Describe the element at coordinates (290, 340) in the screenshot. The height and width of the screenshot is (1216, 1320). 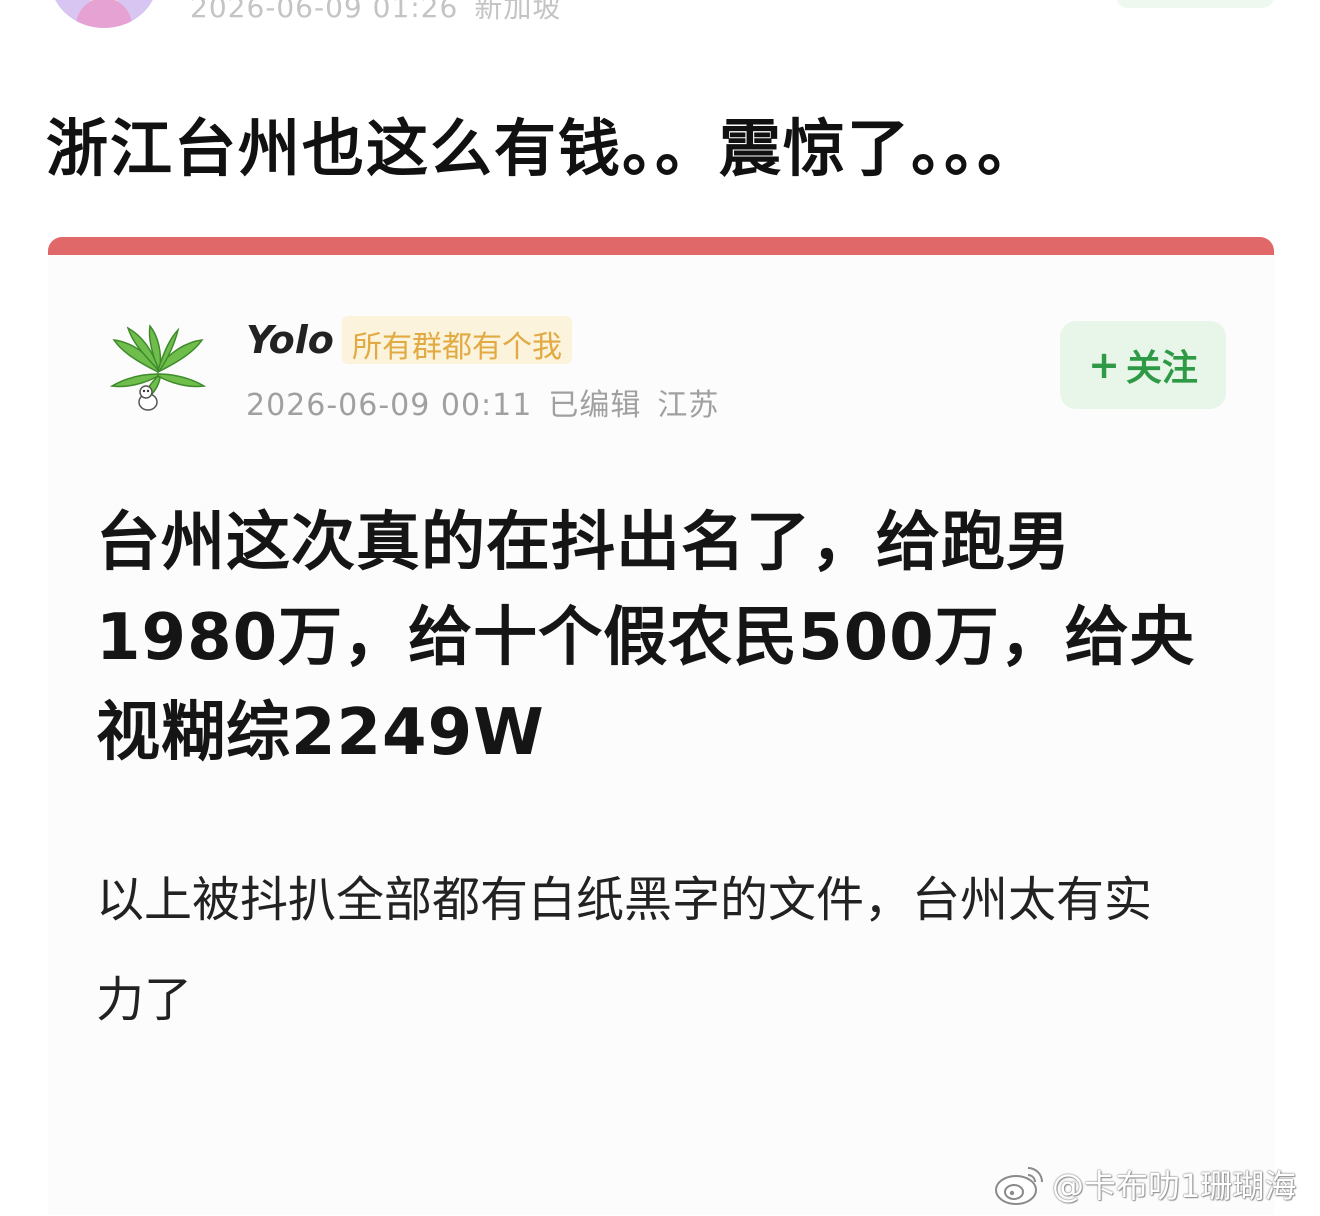
I see `quoted-author-name: Yolo` at that location.